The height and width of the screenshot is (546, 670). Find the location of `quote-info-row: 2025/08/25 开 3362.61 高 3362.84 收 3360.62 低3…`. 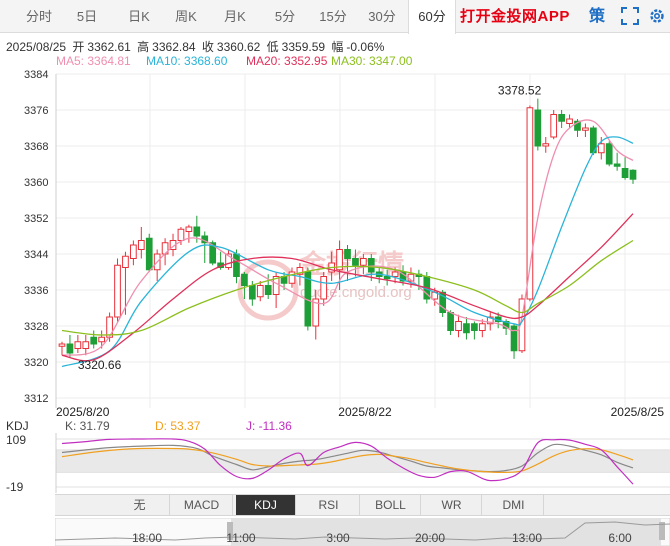

quote-info-row: 2025/08/25 开 3362.61 高 3362.84 收 3360.62 低3… is located at coordinates (196, 46).